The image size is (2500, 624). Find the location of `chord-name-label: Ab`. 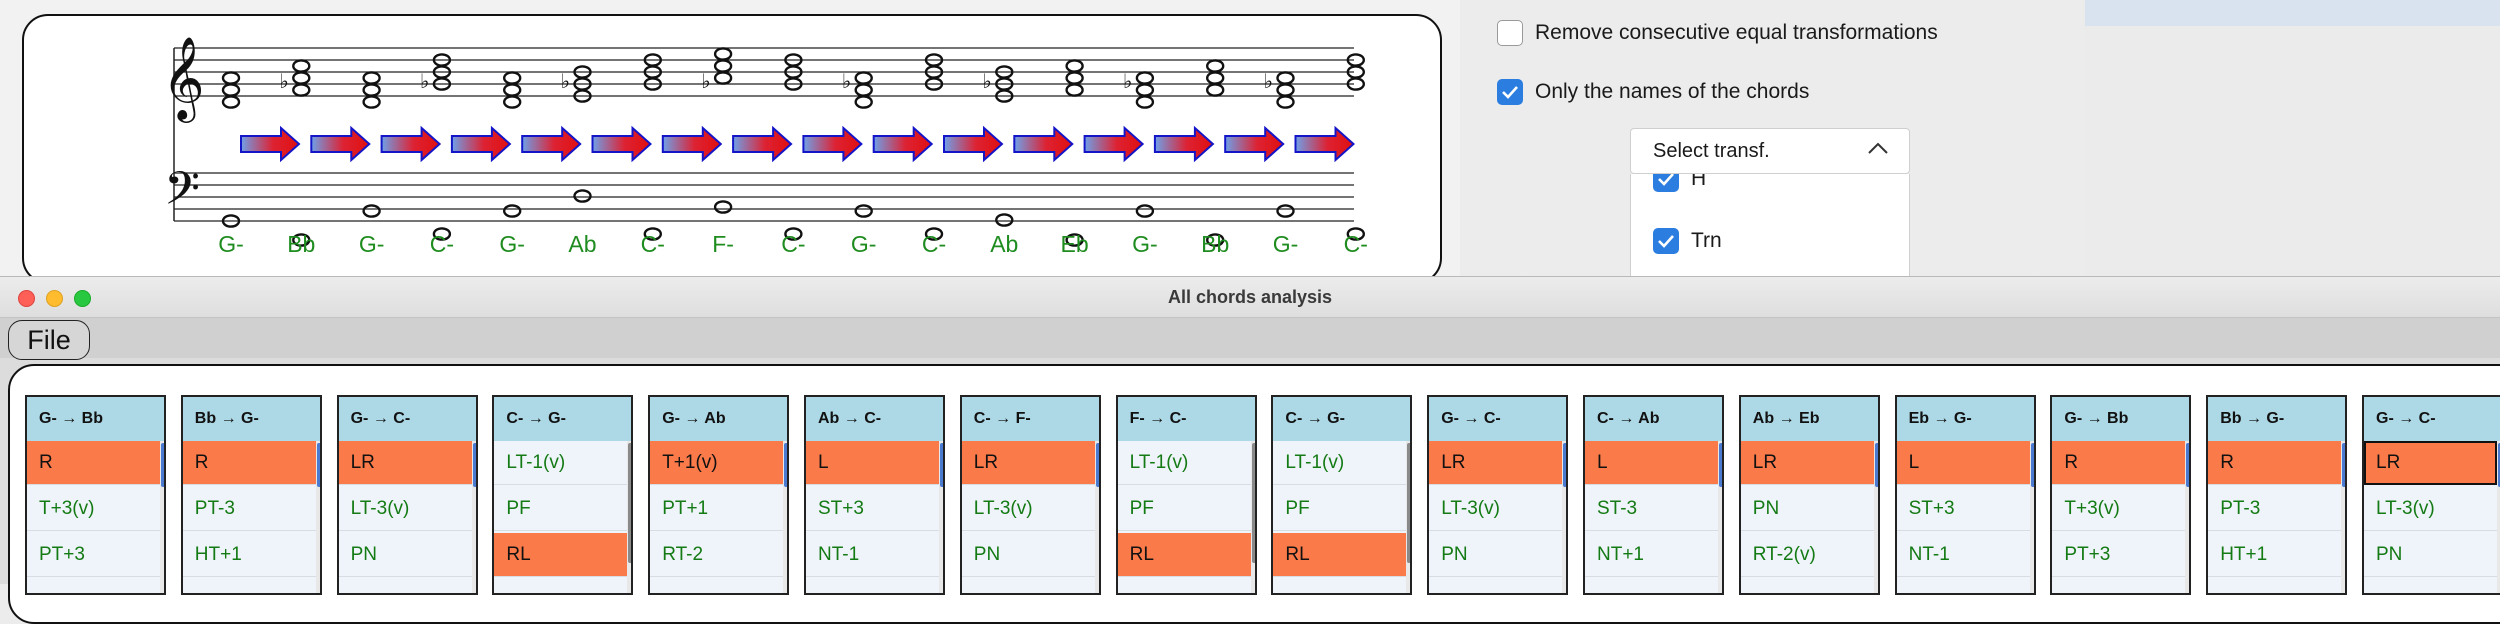

chord-name-label: Ab is located at coordinates (1004, 244).